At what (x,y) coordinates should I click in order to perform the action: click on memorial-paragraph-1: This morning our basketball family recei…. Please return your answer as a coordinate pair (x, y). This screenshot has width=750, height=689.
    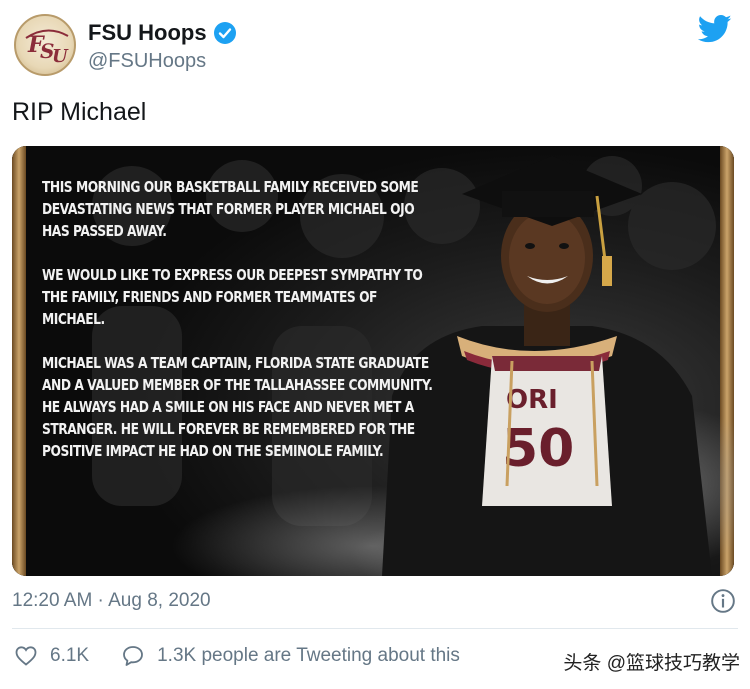
    Looking at the image, I should click on (230, 209).